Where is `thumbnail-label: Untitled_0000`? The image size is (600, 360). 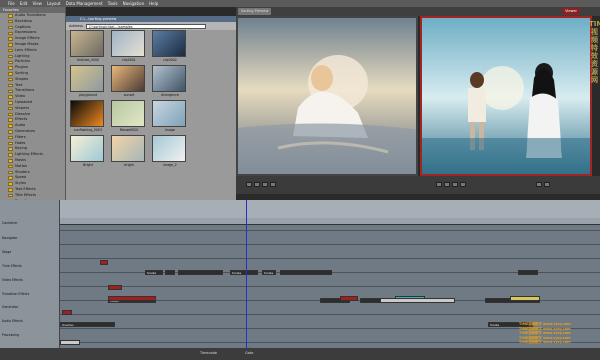 thumbnail-label: Untitled_0000 is located at coordinates (88, 60).